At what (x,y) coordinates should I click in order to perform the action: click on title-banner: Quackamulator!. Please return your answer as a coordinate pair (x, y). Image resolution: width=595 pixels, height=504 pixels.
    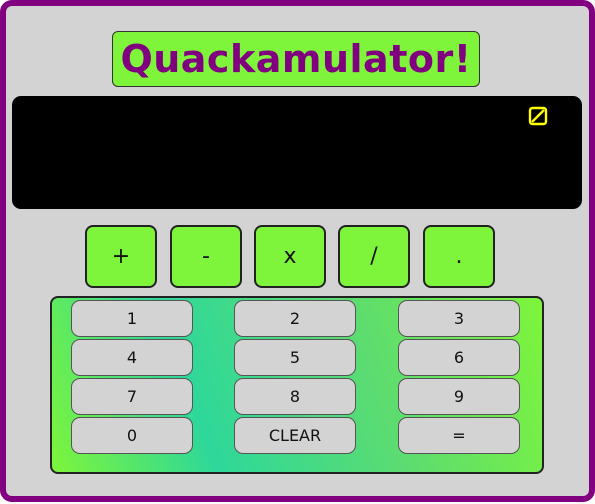
    Looking at the image, I should click on (296, 59).